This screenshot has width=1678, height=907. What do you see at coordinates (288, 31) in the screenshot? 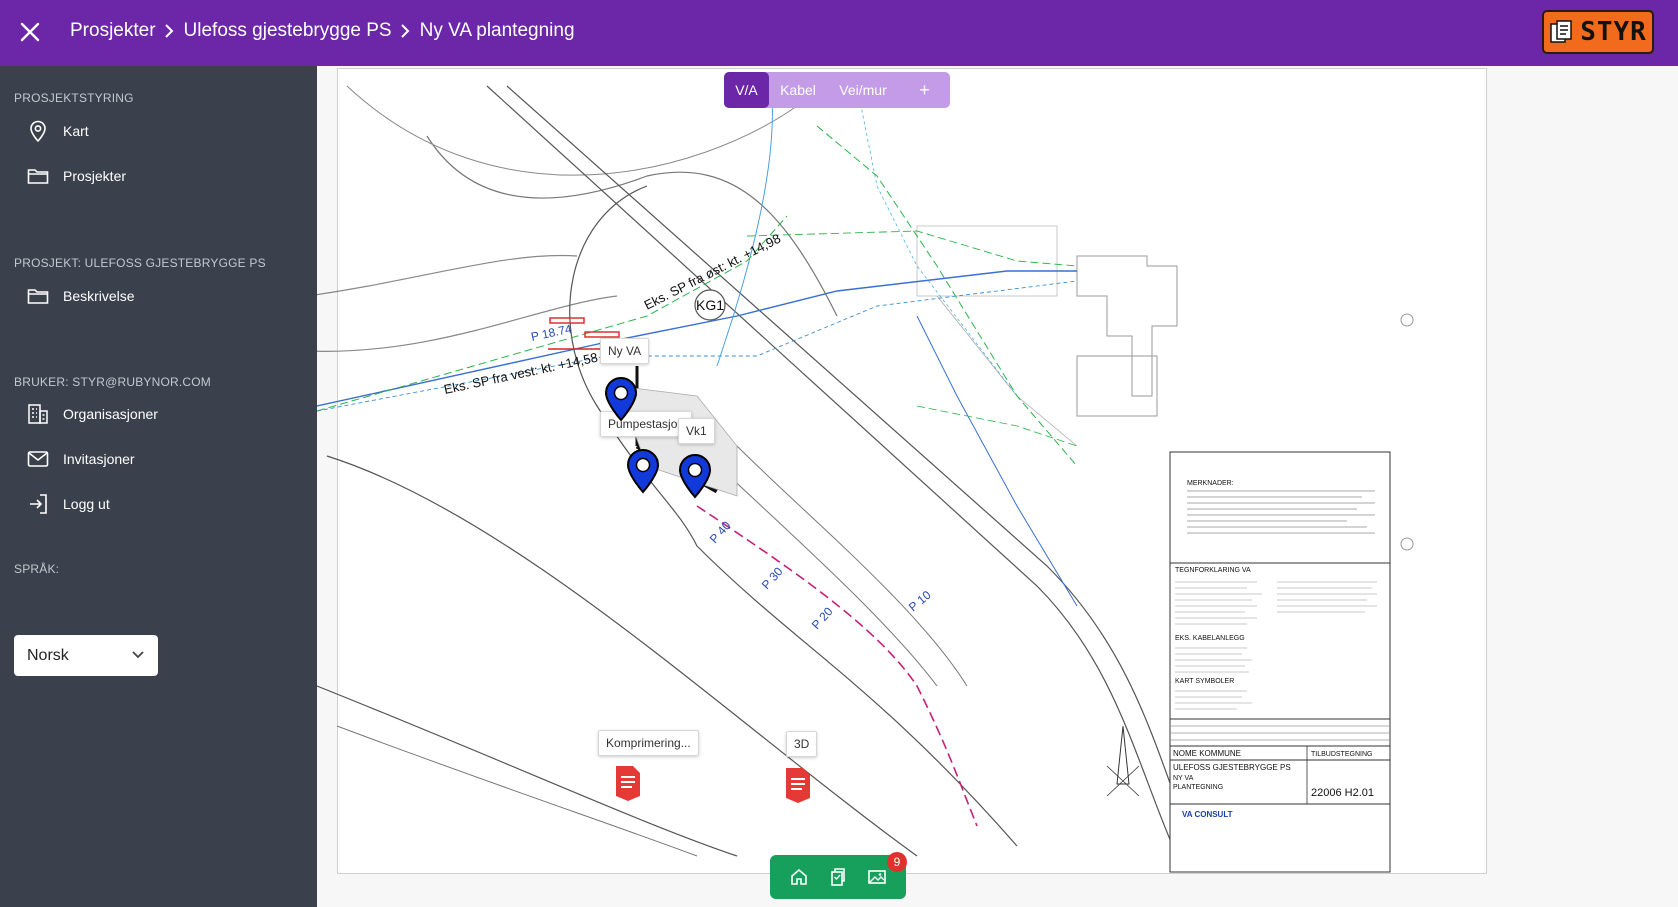
I see `breadcrumb-project: Ulefoss gjestebrygge PS` at bounding box center [288, 31].